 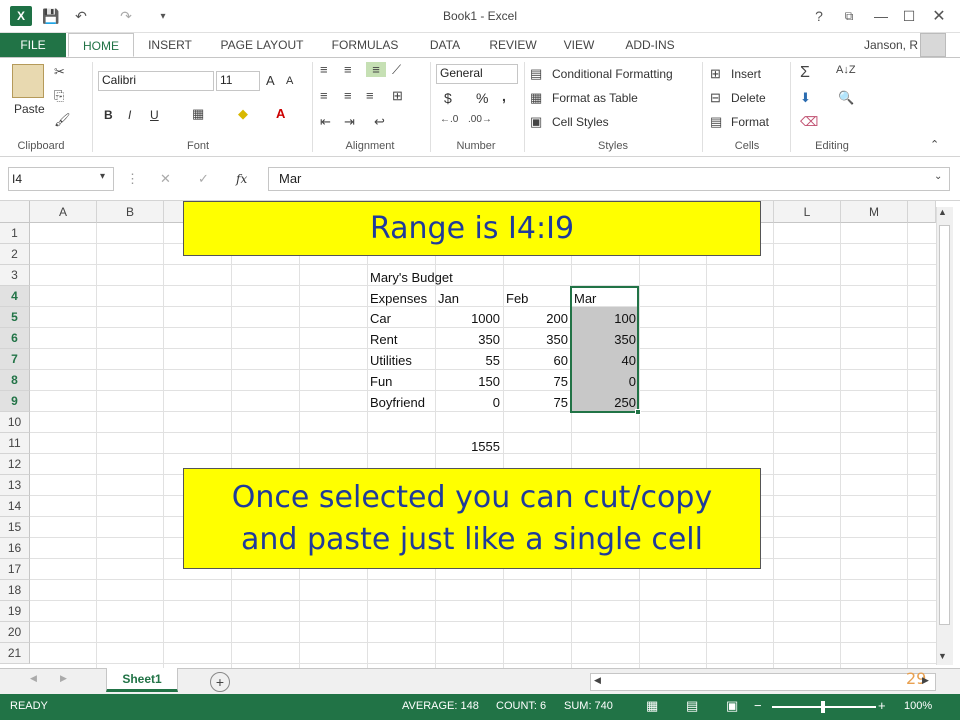 I want to click on formula-input: Mar, so click(x=609, y=179).